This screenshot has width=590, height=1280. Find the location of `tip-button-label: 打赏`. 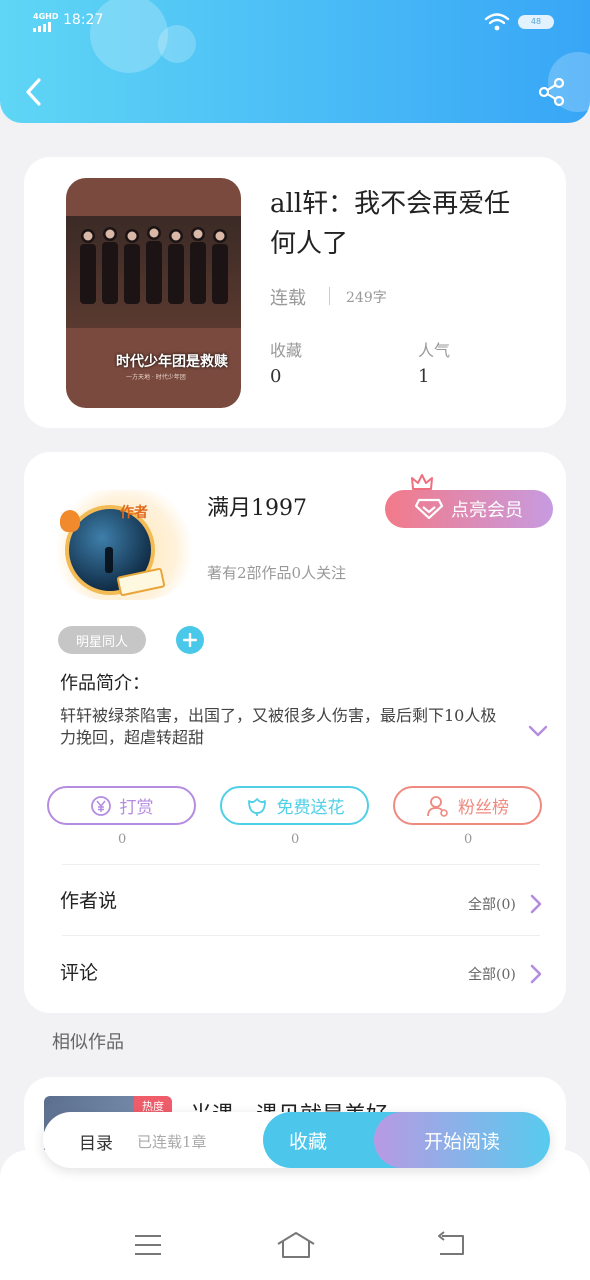

tip-button-label: 打赏 is located at coordinates (136, 808).